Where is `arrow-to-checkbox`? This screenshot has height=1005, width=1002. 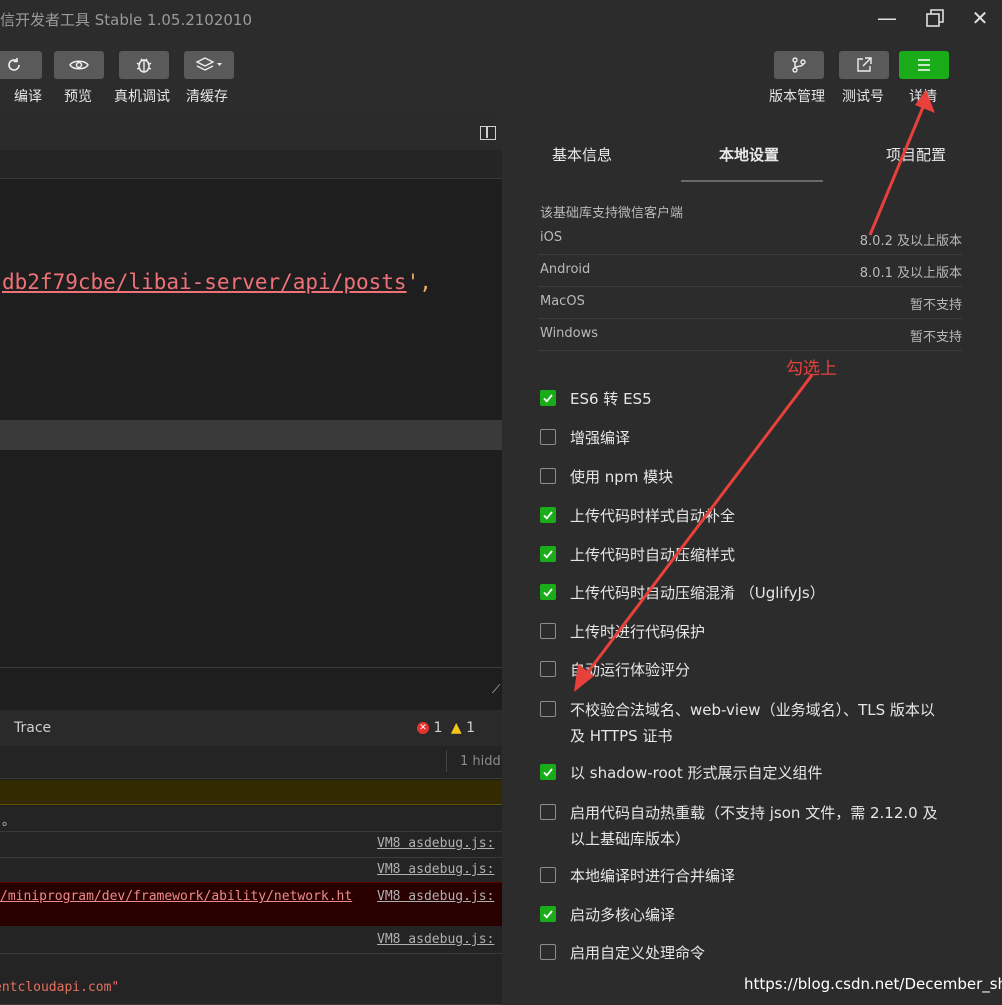
arrow-to-checkbox is located at coordinates (694, 533).